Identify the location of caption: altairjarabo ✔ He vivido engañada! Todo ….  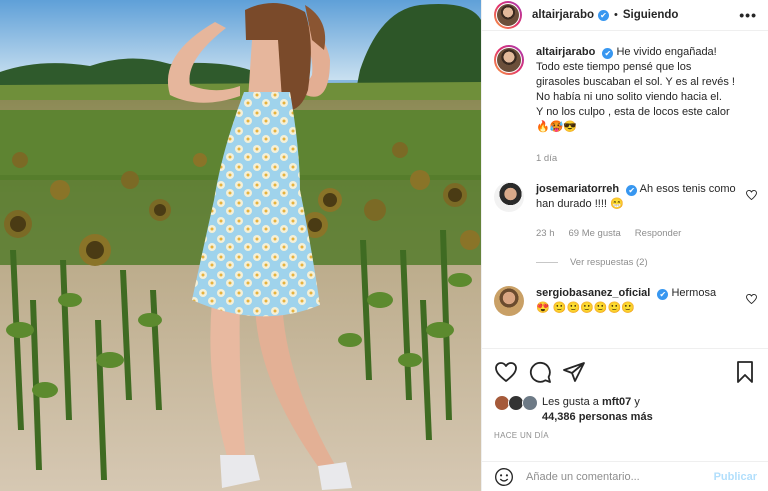
(625, 105).